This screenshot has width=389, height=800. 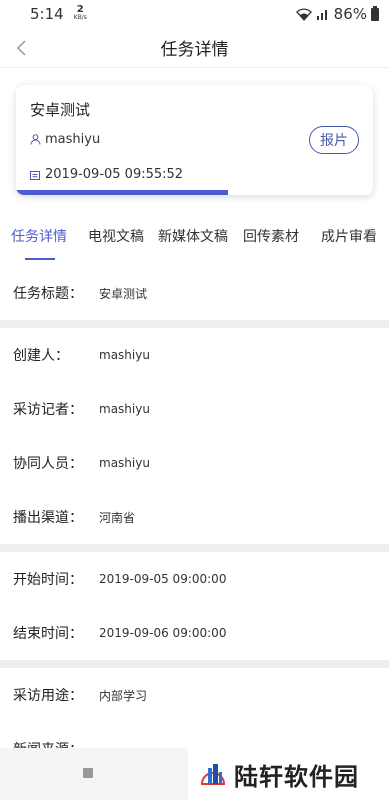 I want to click on task-card-datetime: 2019-09-05 09:55:52, so click(x=114, y=174).